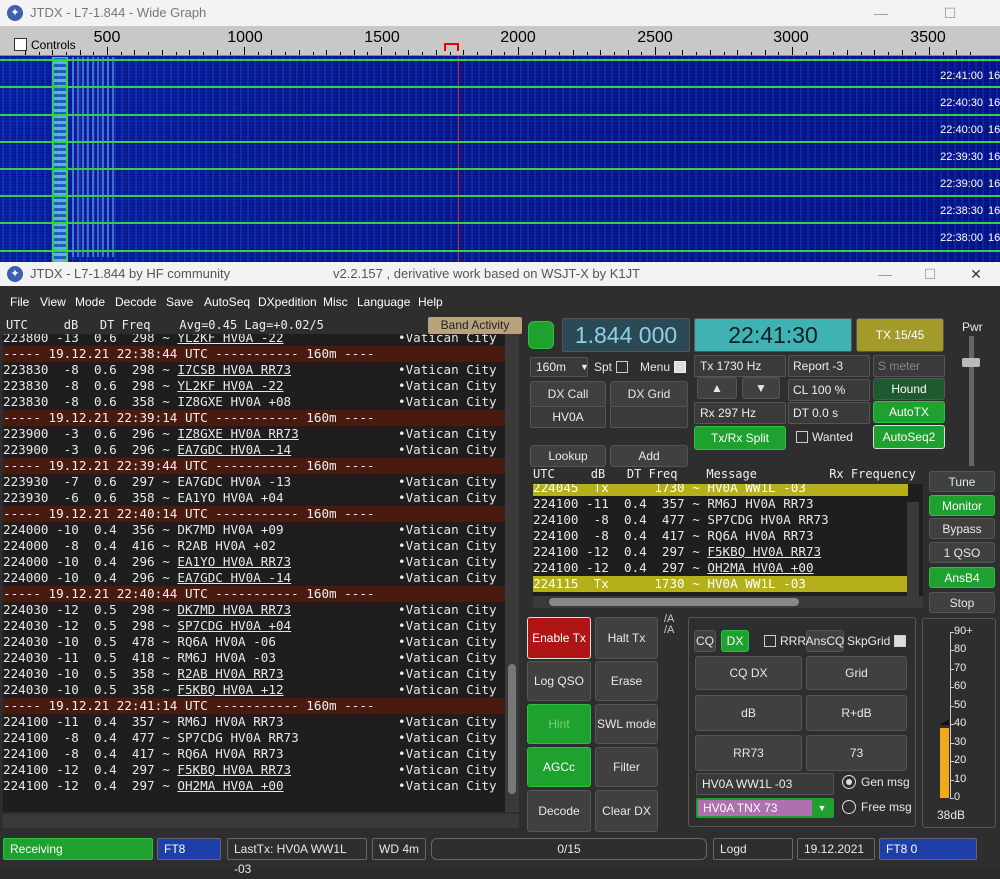  I want to click on dx-button: DX, so click(735, 641).